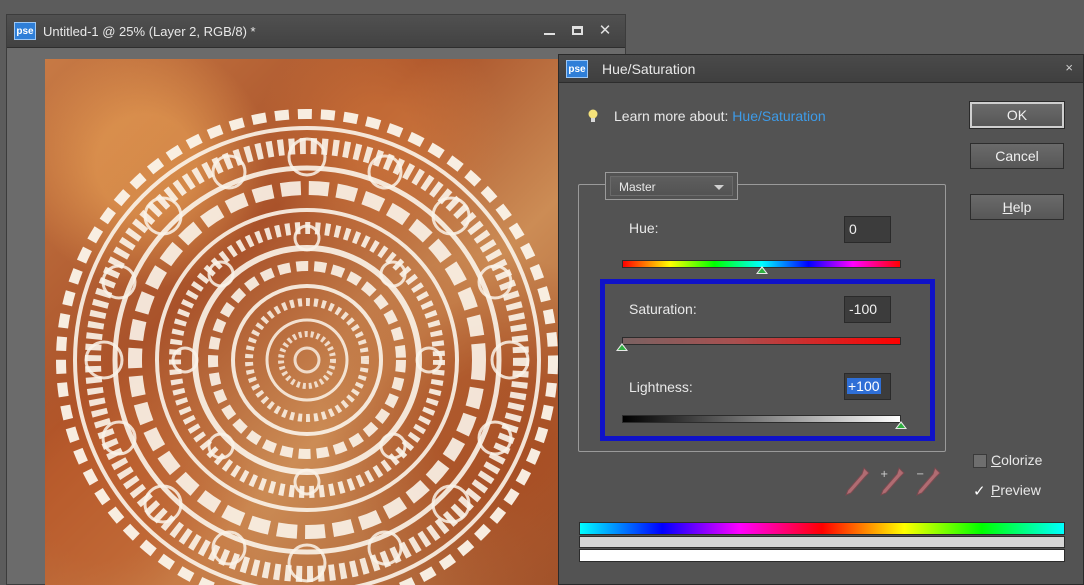 This screenshot has width=1084, height=585. I want to click on colorize-label-rest: olorize, so click(1022, 460).